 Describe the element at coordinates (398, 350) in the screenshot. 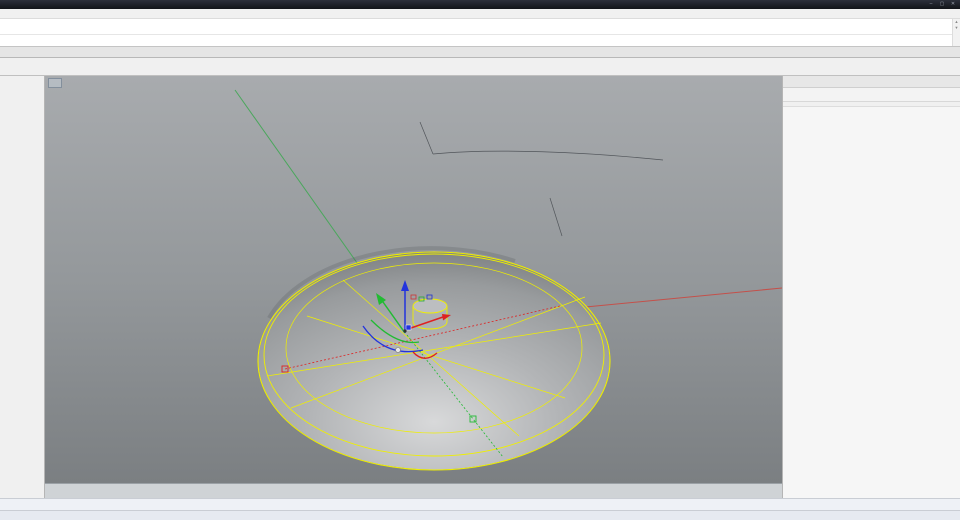

I see `gumball-menu-ball` at that location.